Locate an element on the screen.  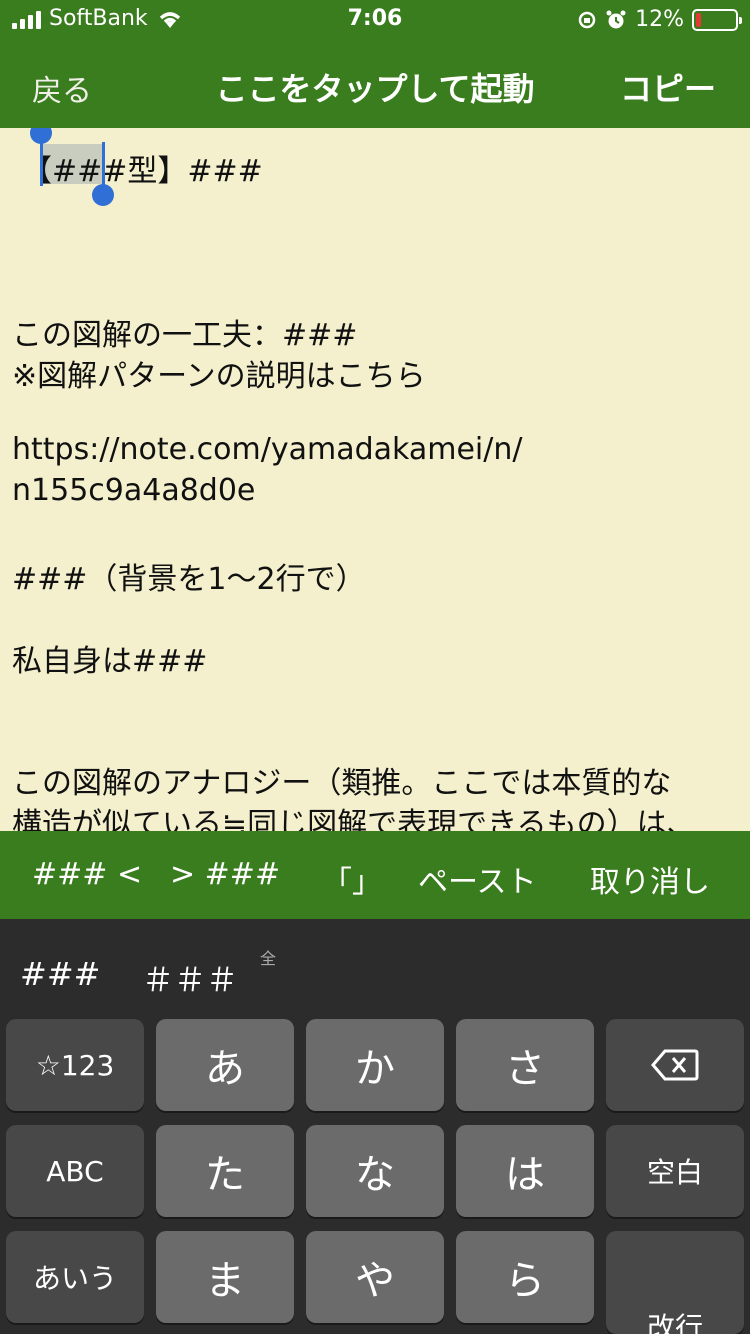
editor-line: 構造が似ている≒同じ図解で表現できるもの）は、 is located at coordinates (354, 815).